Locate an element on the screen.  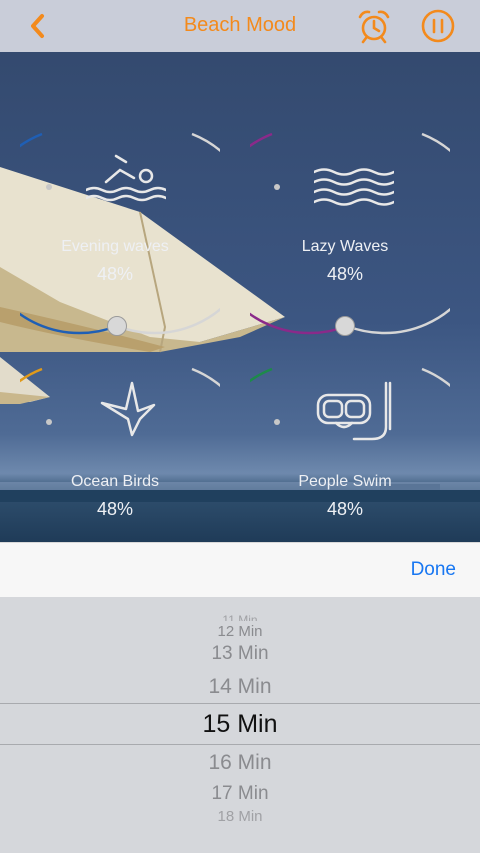
nav-bar: Beach Mood is located at coordinates (240, 26).